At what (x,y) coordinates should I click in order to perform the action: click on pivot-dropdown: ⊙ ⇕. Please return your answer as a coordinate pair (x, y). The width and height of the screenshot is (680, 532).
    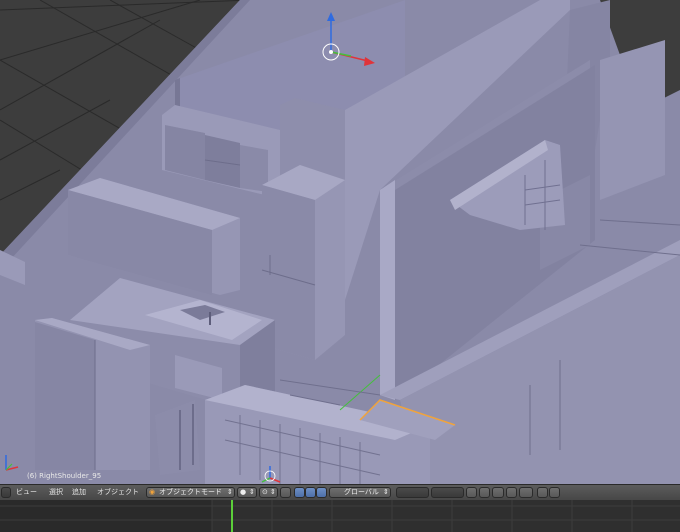
    Looking at the image, I should click on (268, 492).